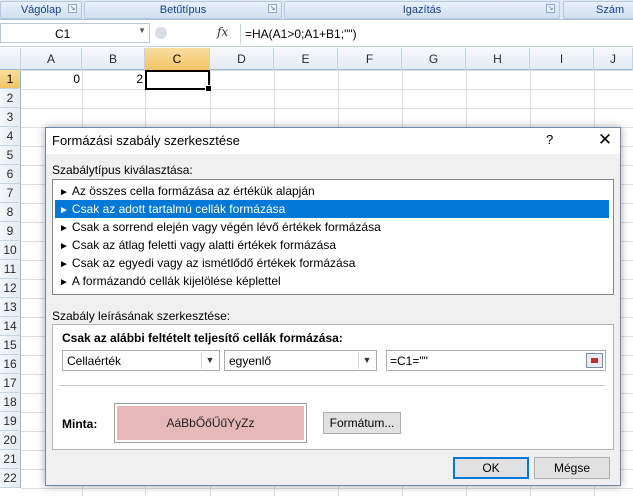 The height and width of the screenshot is (496, 633). Describe the element at coordinates (80, 424) in the screenshot. I see `preview-label: Minta:` at that location.